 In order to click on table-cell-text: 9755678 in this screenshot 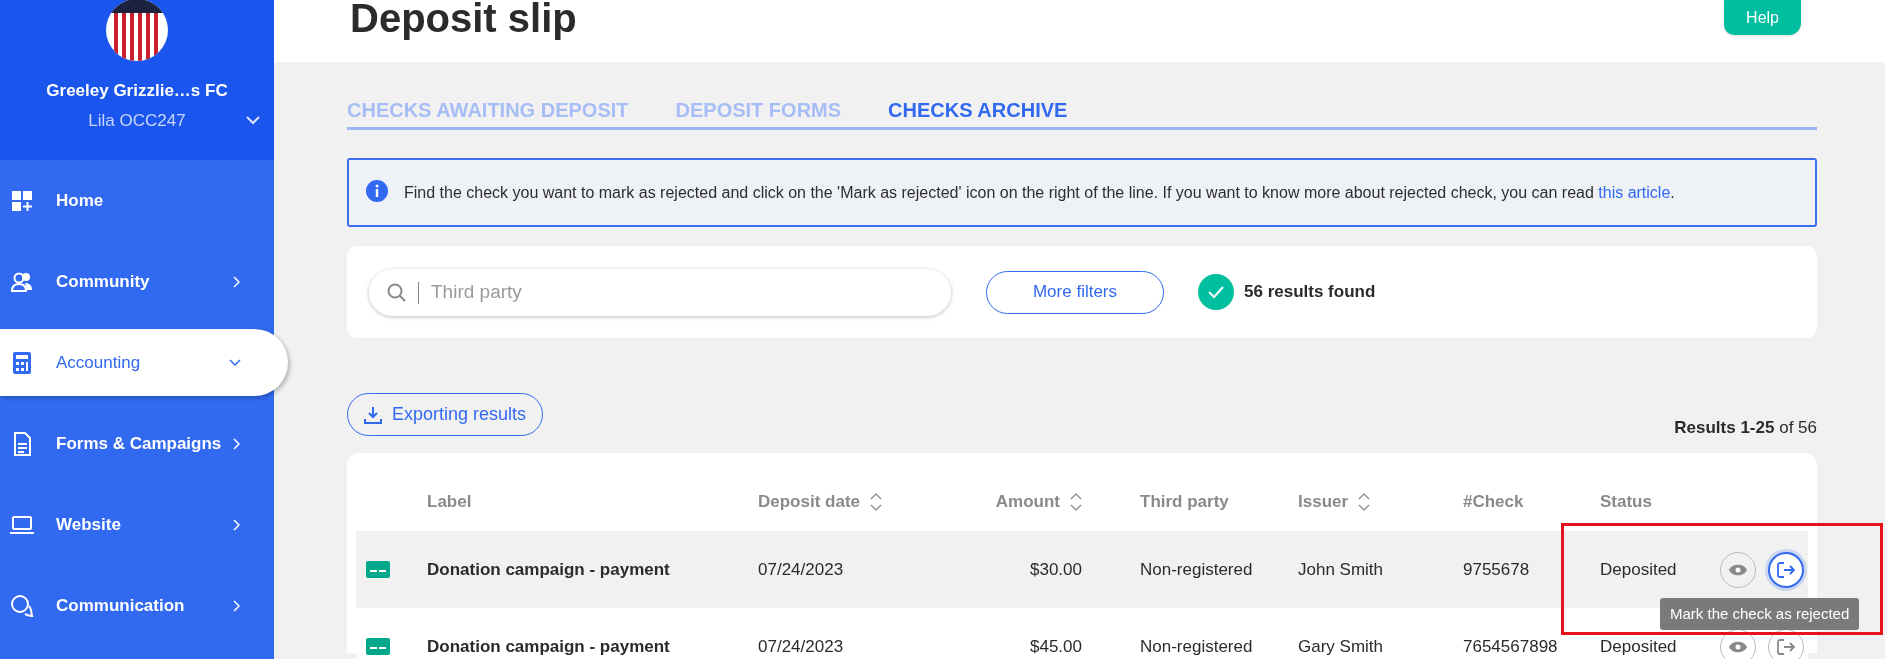, I will do `click(1496, 569)`.